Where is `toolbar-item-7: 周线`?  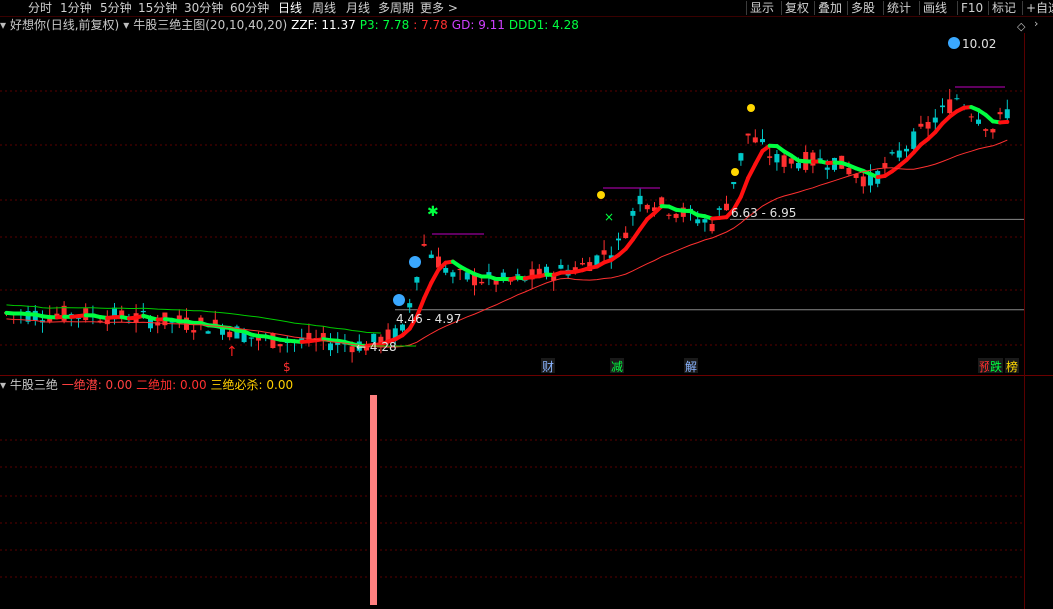 toolbar-item-7: 周线 is located at coordinates (324, 8).